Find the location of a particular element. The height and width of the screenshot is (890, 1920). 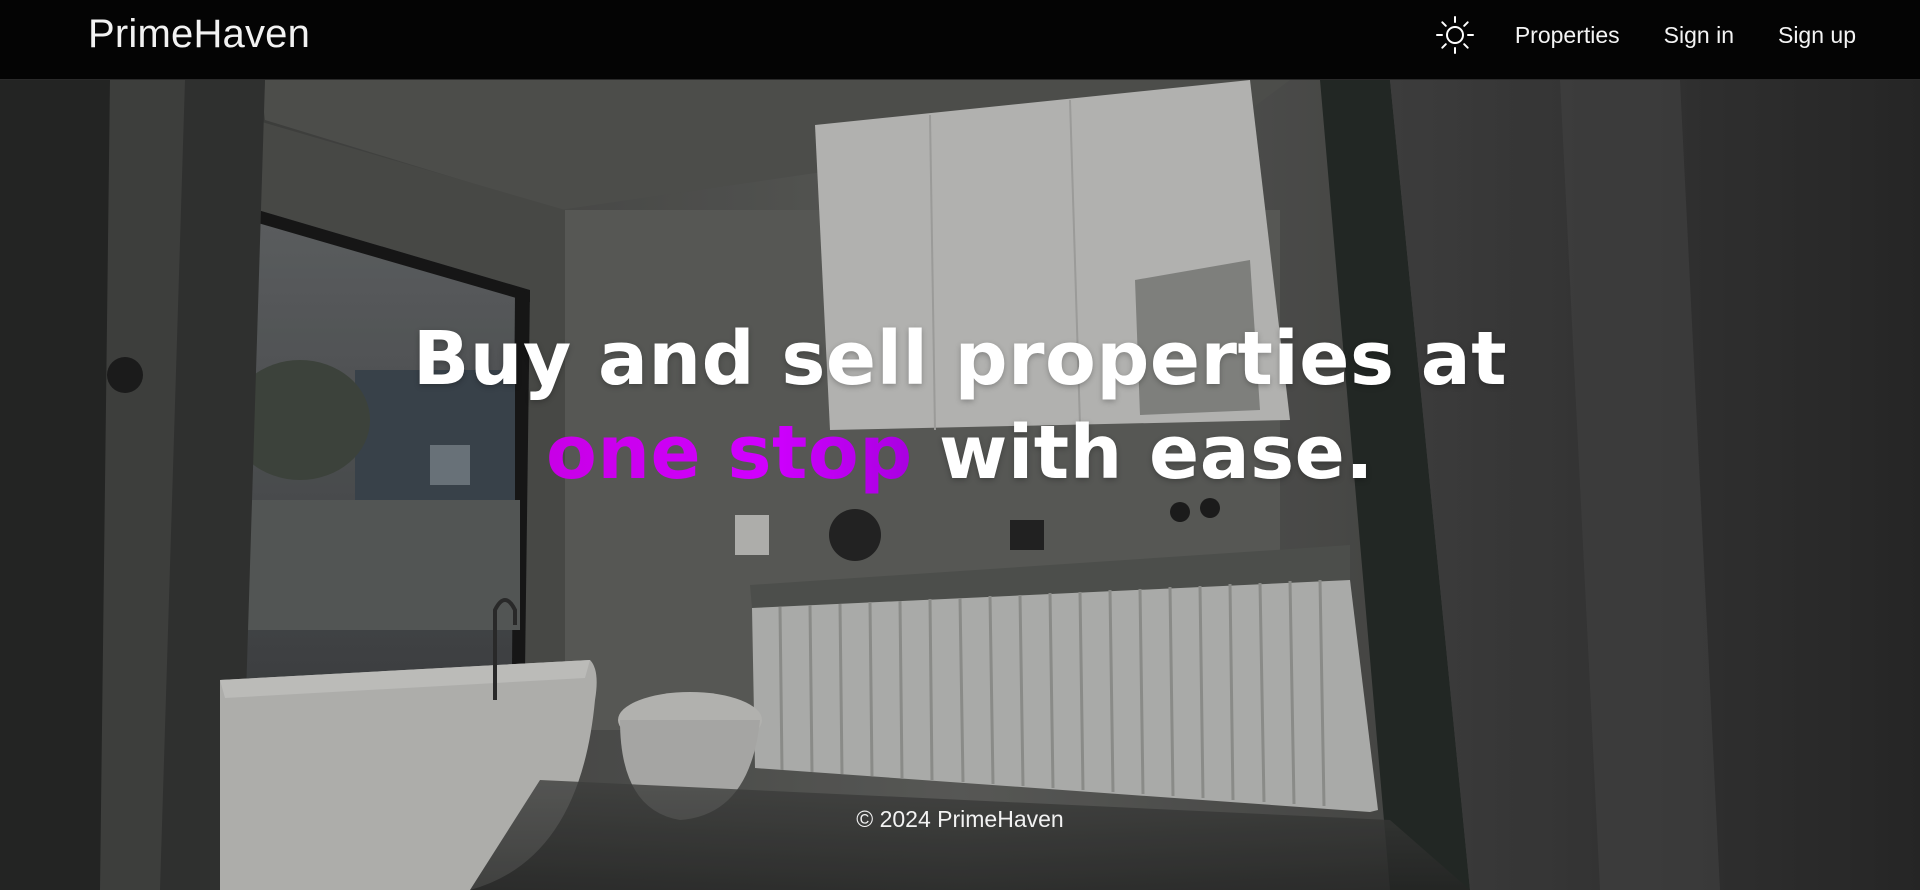

nav-link-sign-up: Sign up is located at coordinates (1817, 35).